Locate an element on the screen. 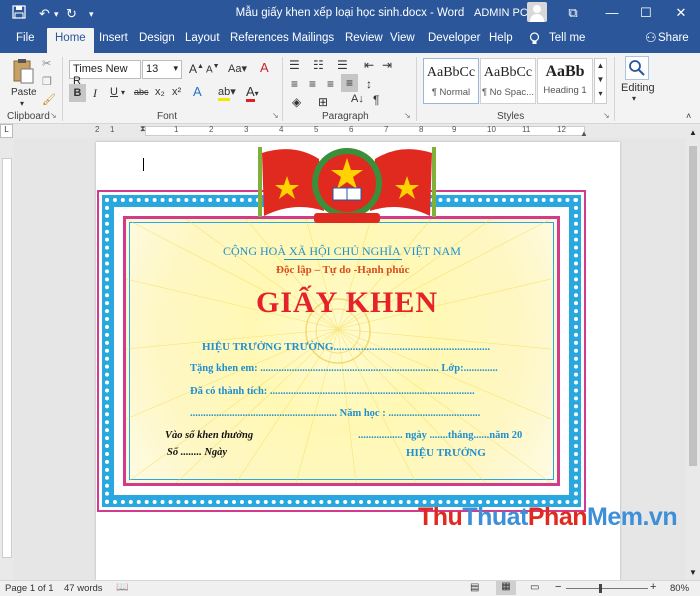 The image size is (700, 596). vertical-scrollbar: ▲ ▼ is located at coordinates (693, 352).